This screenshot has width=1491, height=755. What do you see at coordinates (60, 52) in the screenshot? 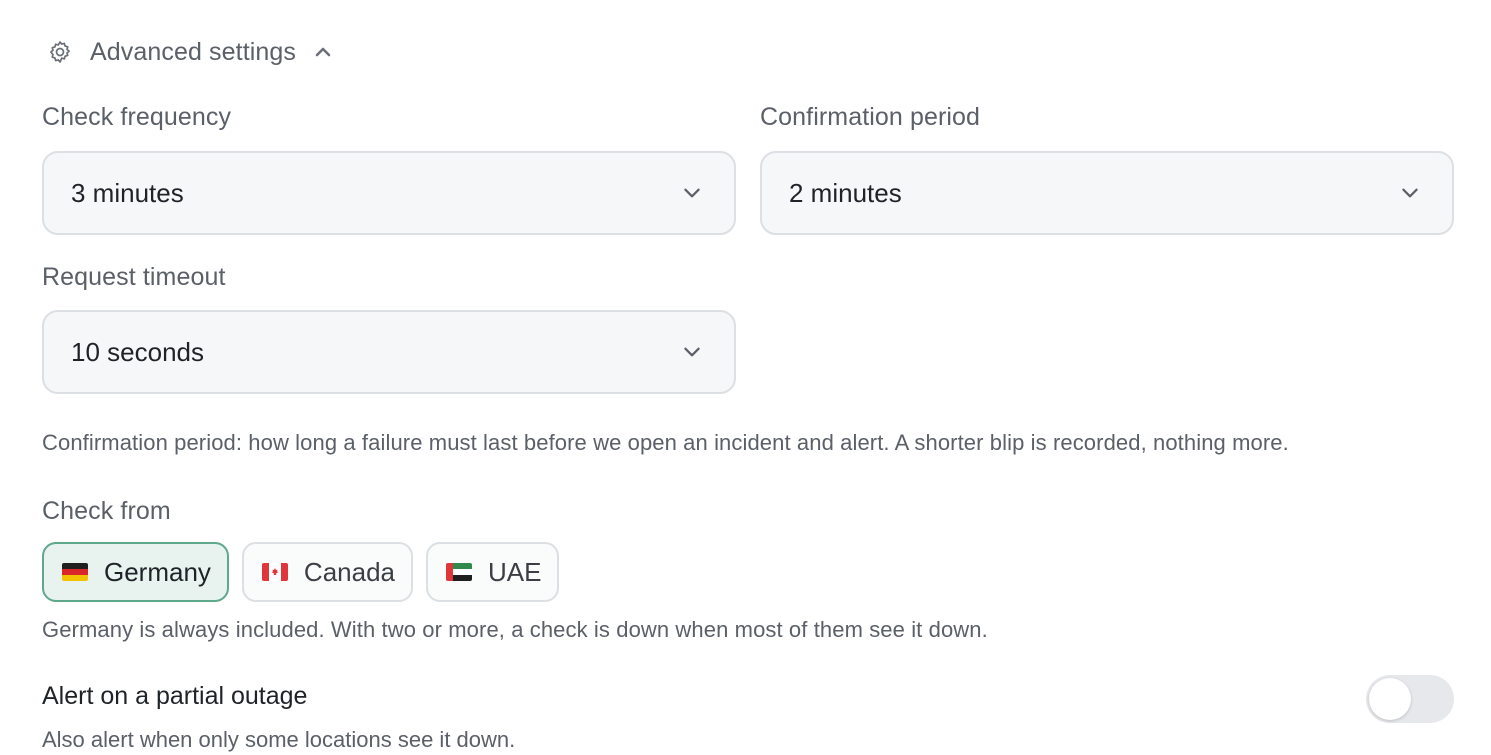
I see `gear-icon` at bounding box center [60, 52].